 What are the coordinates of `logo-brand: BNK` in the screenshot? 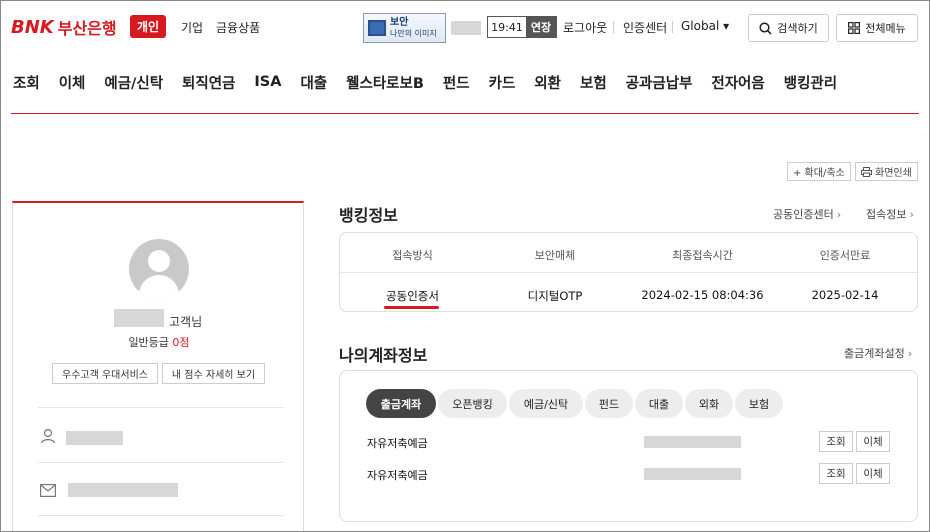 It's located at (32, 27).